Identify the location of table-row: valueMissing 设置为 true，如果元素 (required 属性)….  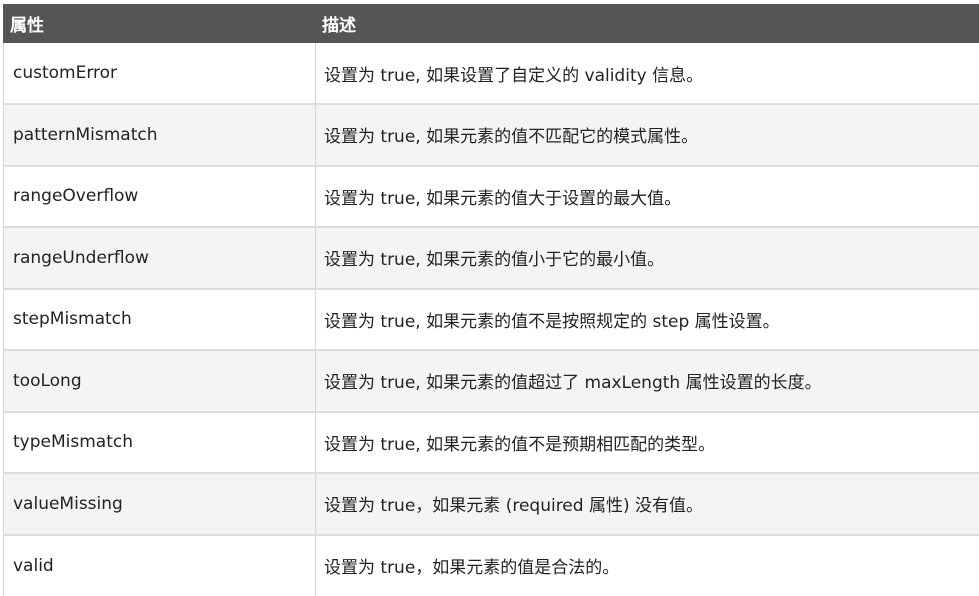
(491, 504).